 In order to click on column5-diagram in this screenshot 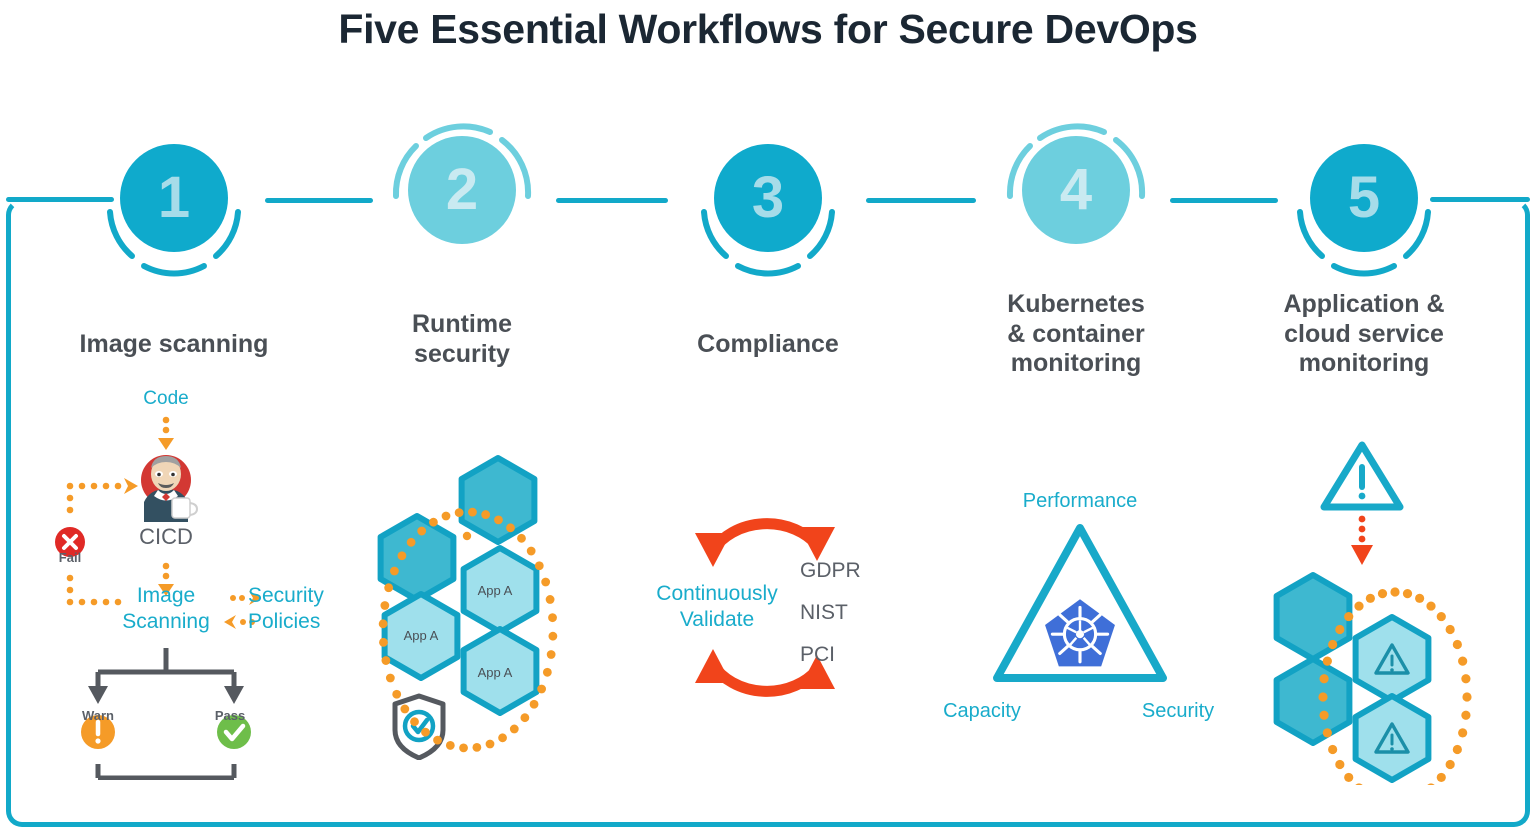, I will do `click(1363, 613)`.